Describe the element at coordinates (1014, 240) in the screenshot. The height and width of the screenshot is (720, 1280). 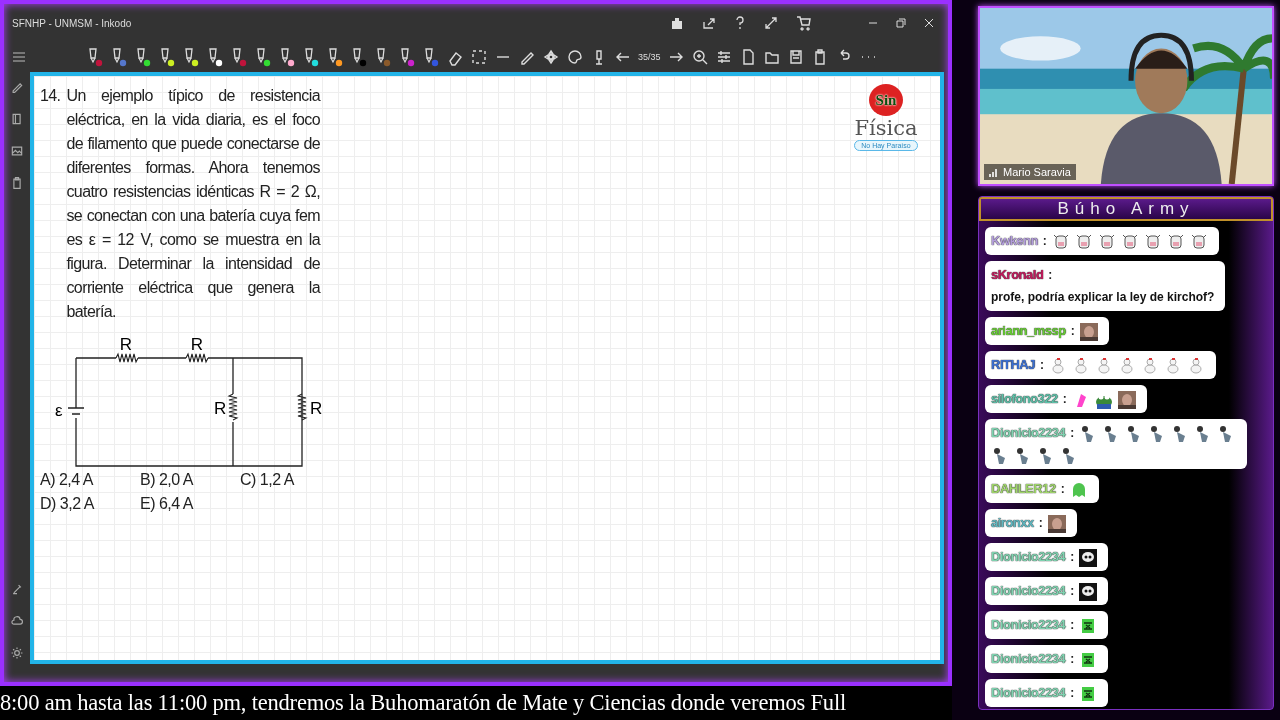
I see `username: Kwkenn` at that location.